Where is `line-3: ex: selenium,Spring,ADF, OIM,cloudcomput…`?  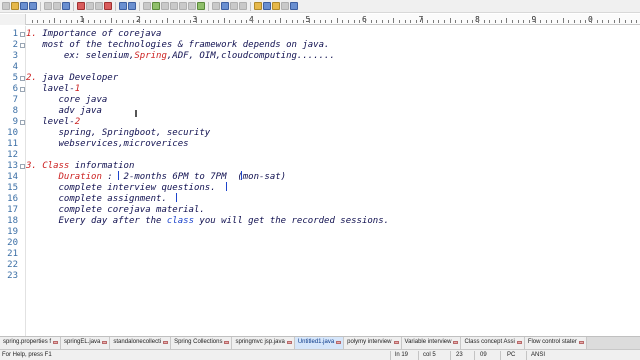
line-3: ex: selenium,Spring,ADF, OIM,cloudcomput… is located at coordinates (180, 56).